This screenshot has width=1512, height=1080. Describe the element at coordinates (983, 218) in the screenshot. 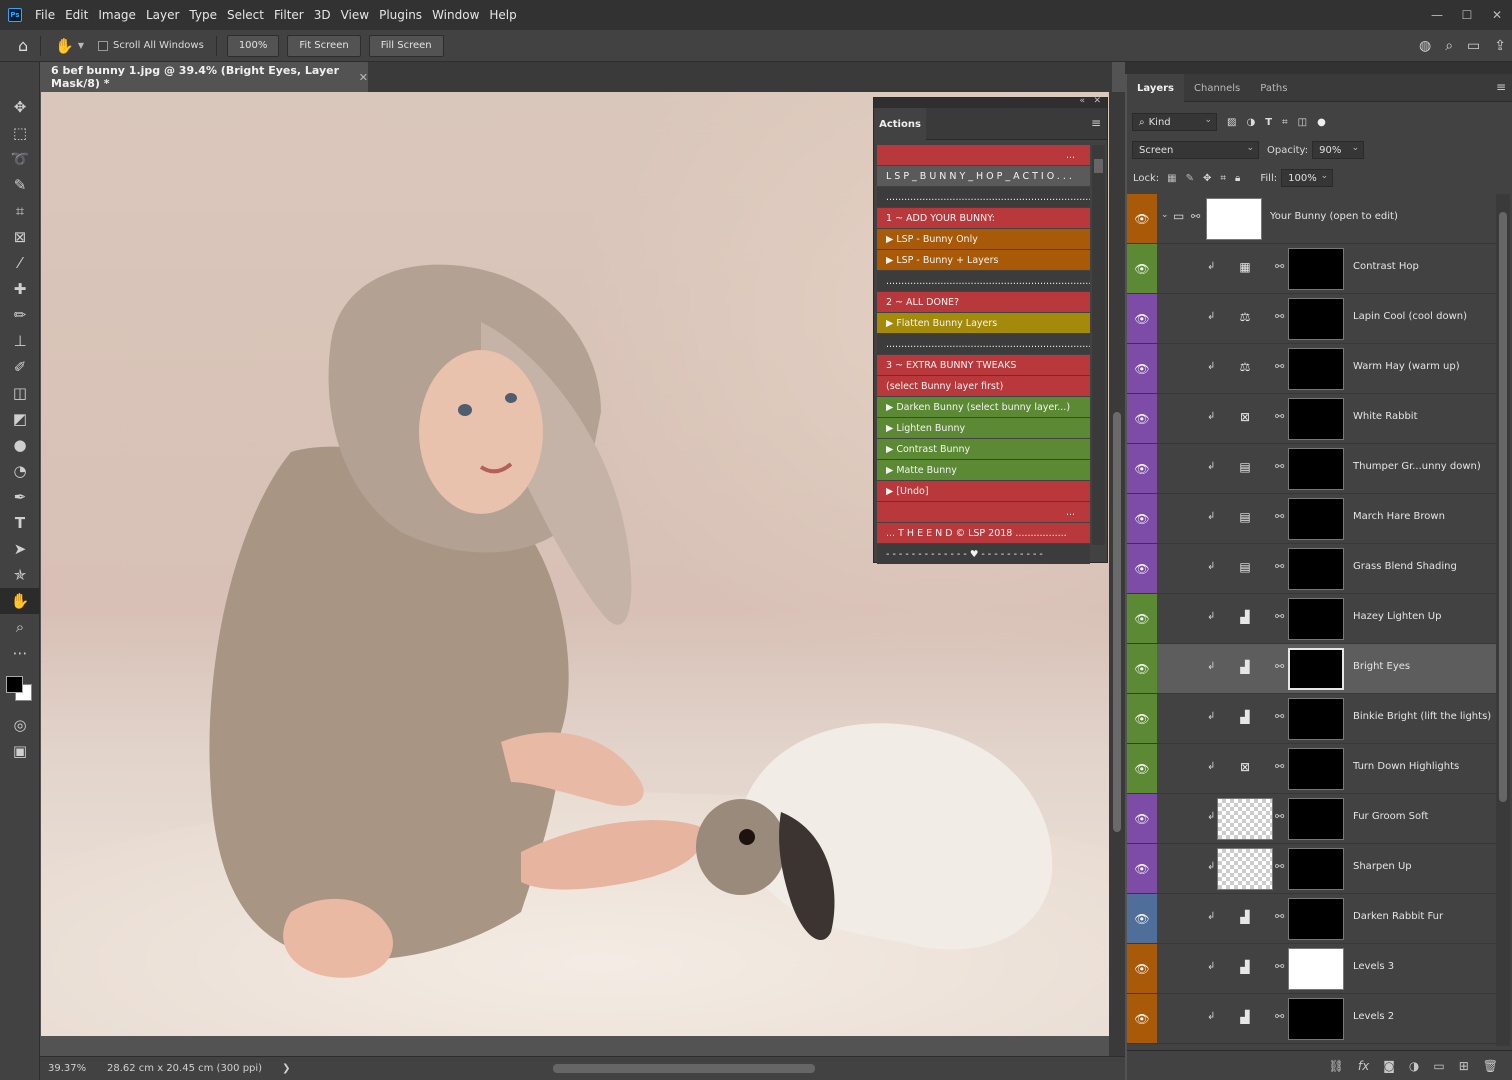

I see `action-item: 1 ~ ADD YOUR BUNNY:` at that location.